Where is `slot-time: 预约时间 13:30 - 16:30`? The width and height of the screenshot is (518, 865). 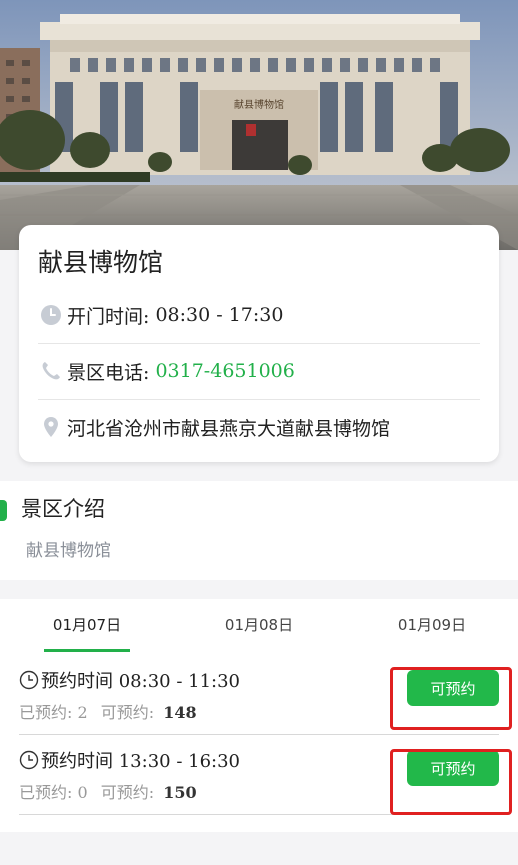 slot-time: 预约时间 13:30 - 16:30 is located at coordinates (129, 760).